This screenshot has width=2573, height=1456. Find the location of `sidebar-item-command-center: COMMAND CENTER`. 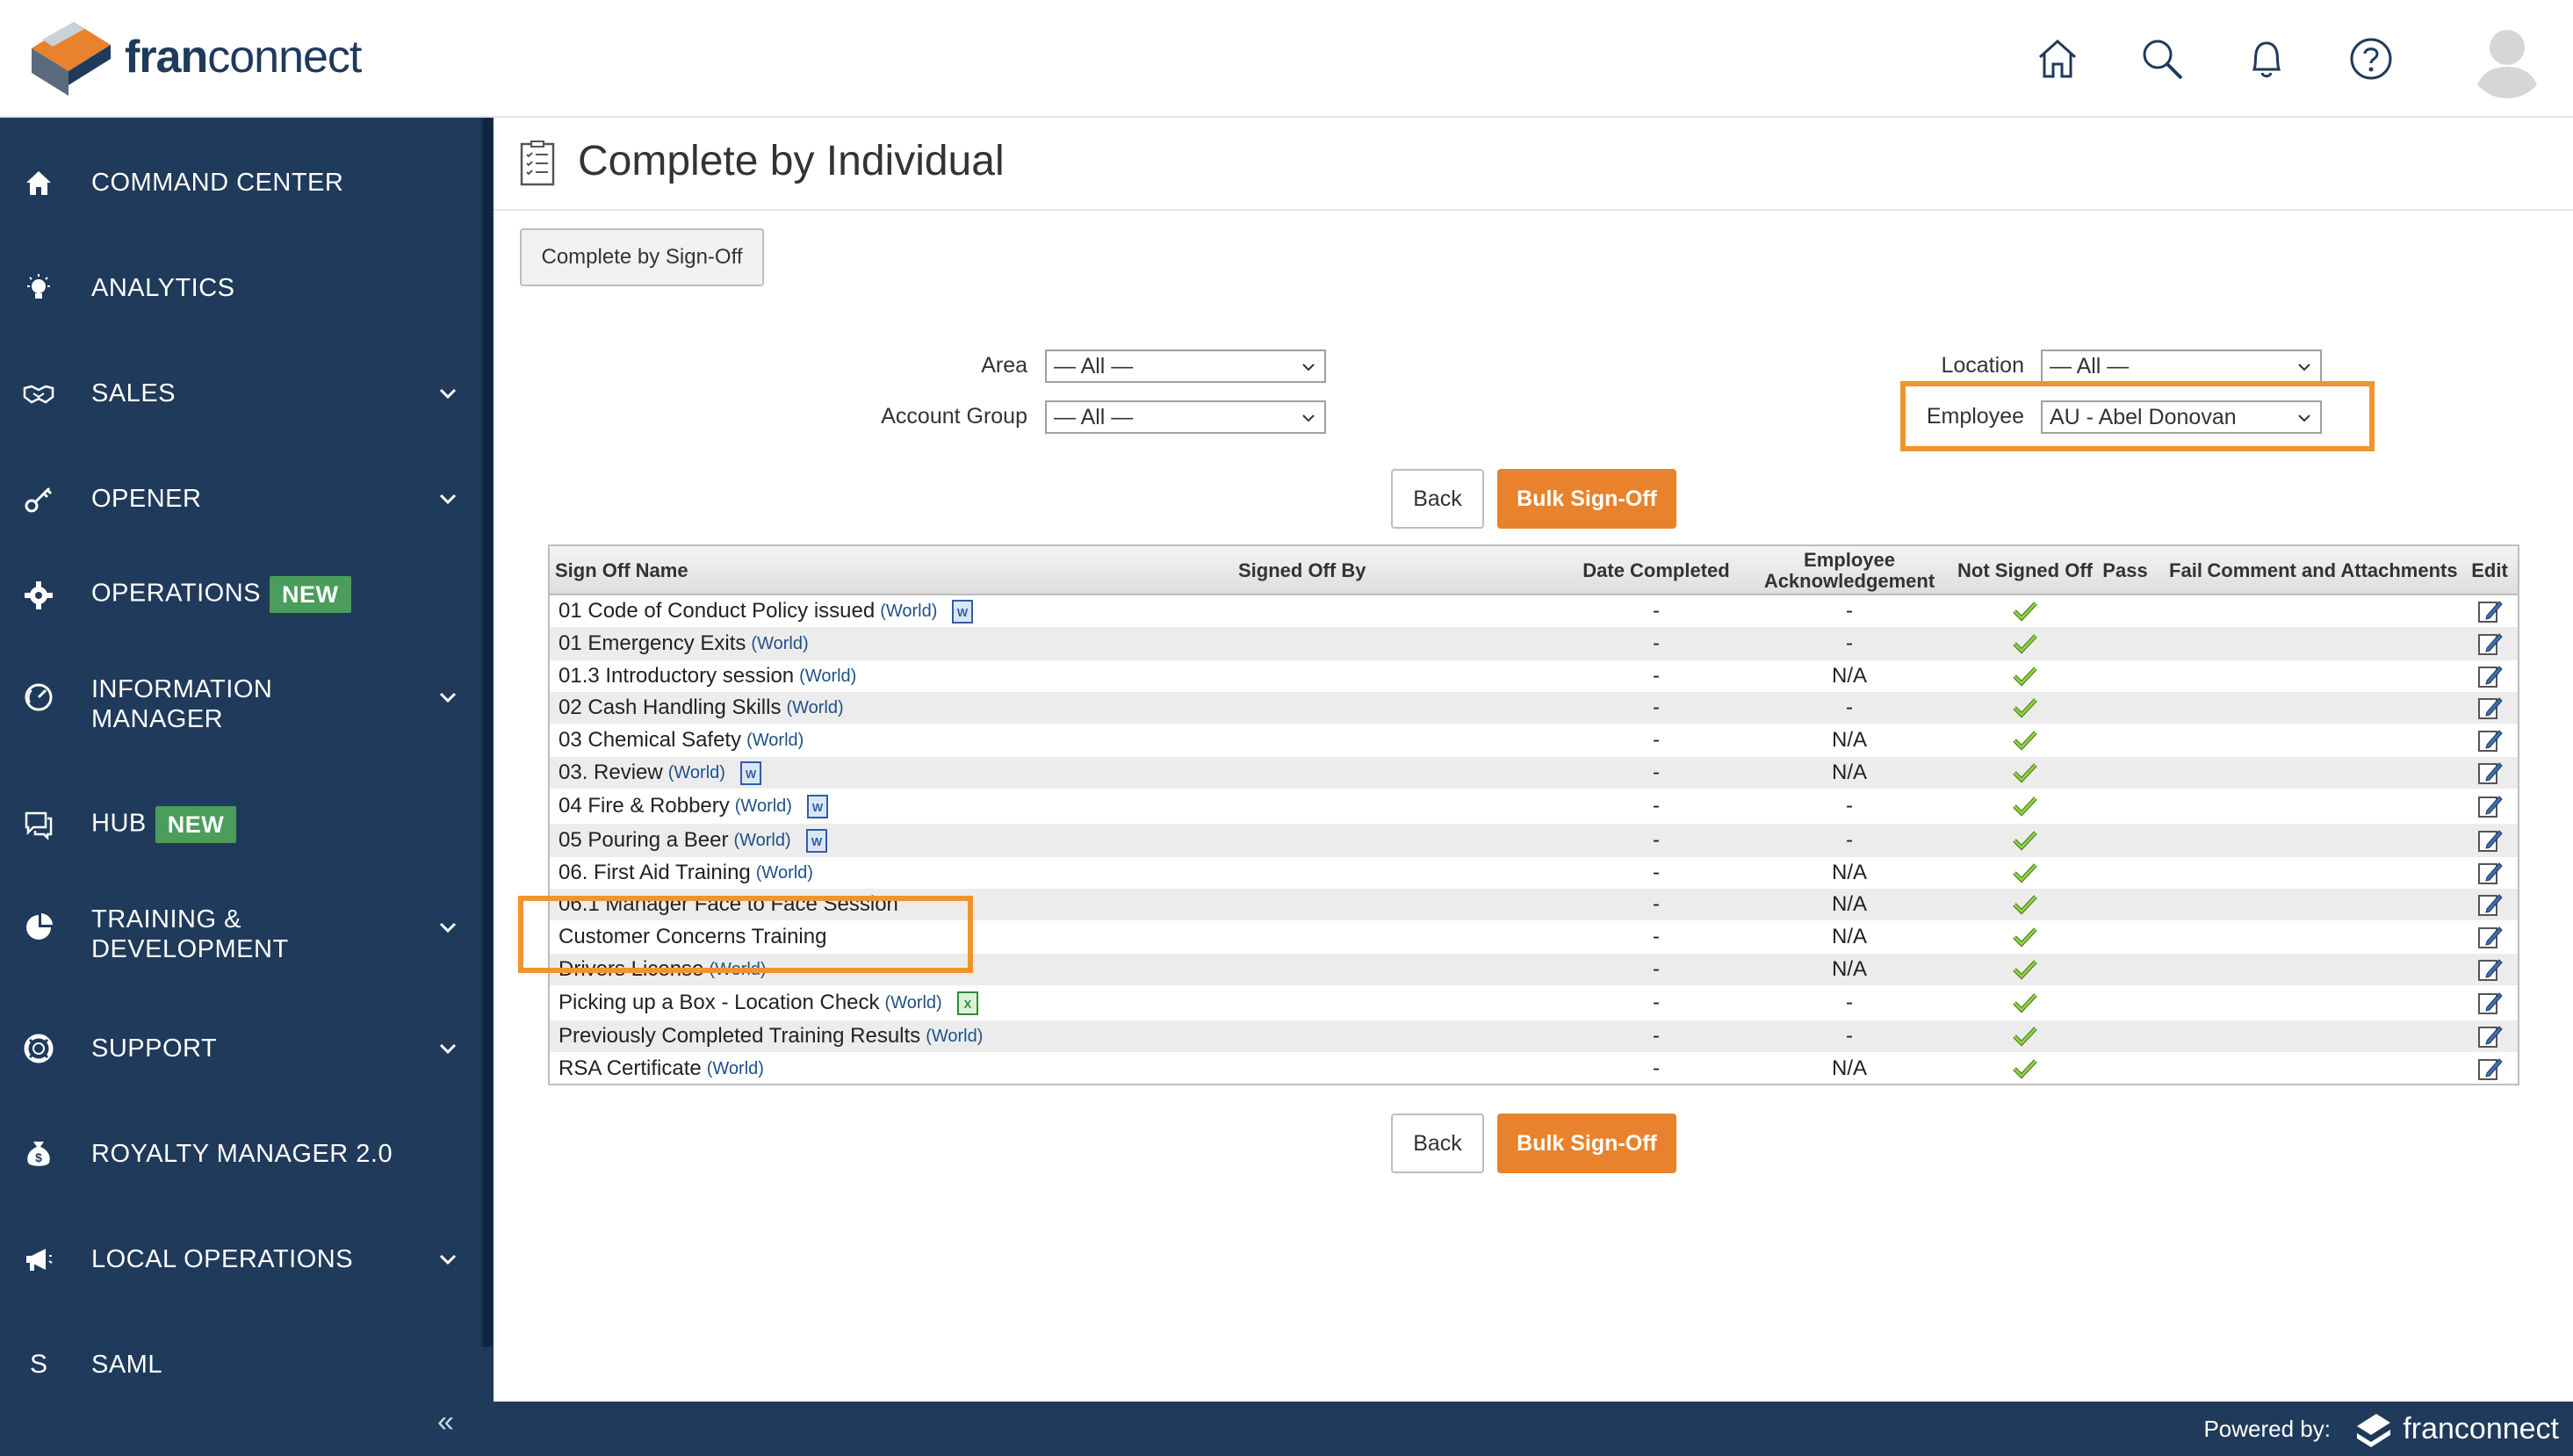

sidebar-item-command-center: COMMAND CENTER is located at coordinates (240, 182).